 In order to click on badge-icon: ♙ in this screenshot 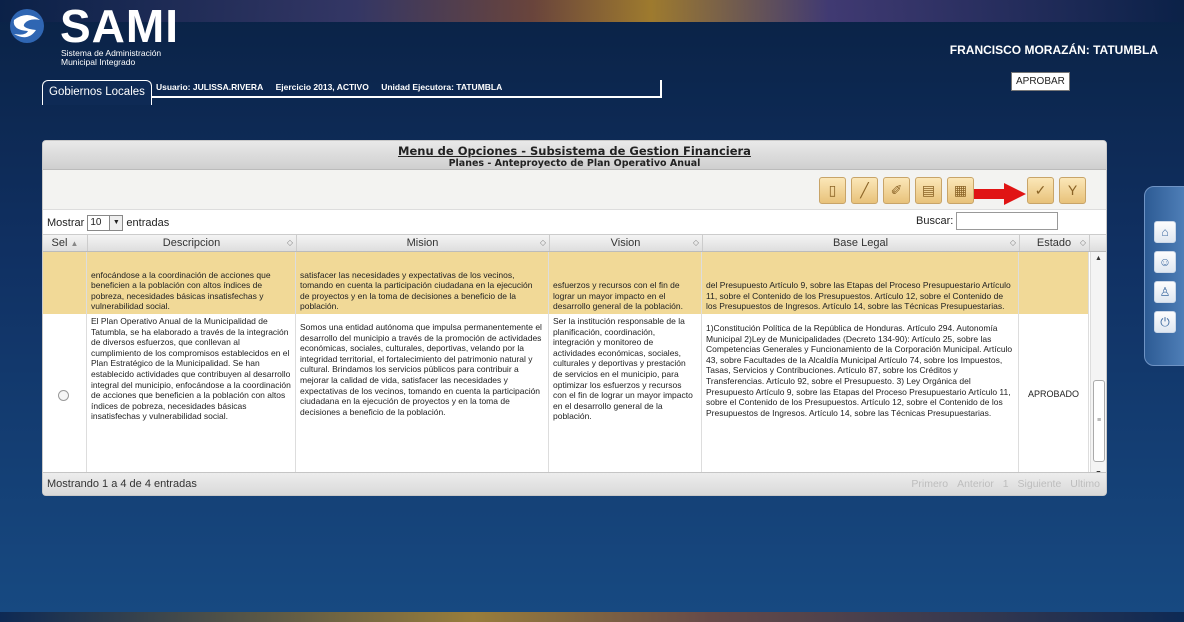, I will do `click(1165, 292)`.